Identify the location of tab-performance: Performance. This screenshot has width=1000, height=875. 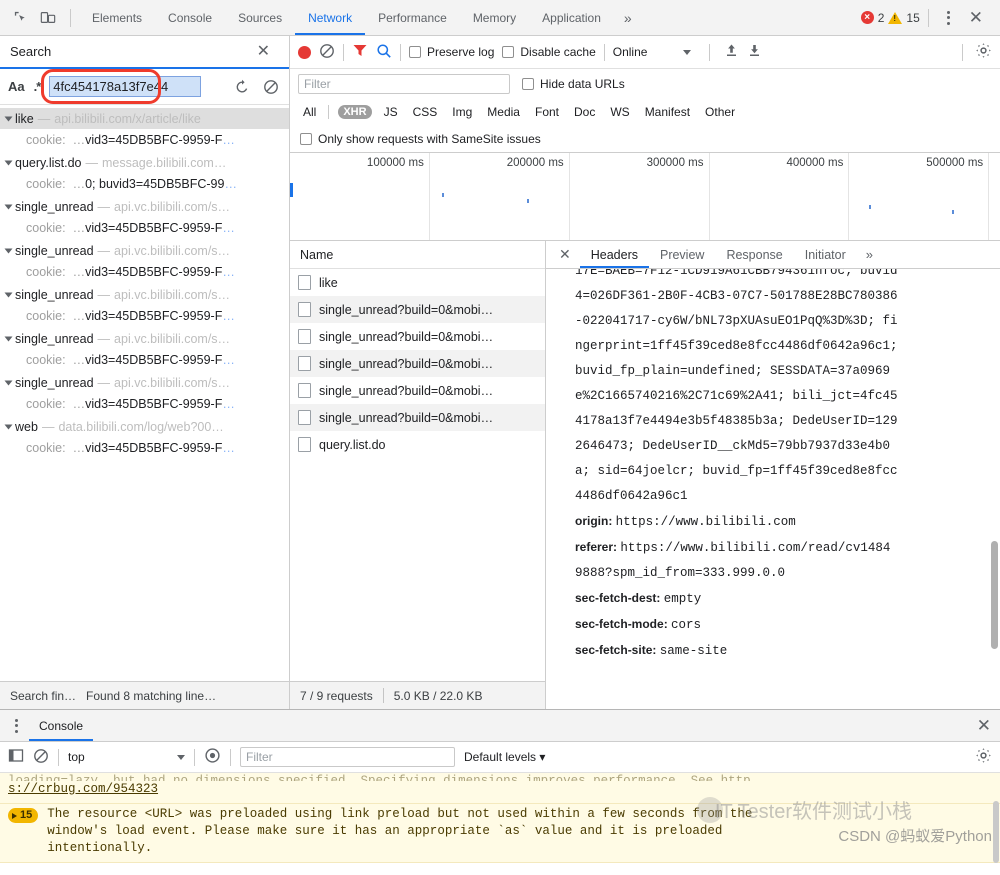
(412, 17).